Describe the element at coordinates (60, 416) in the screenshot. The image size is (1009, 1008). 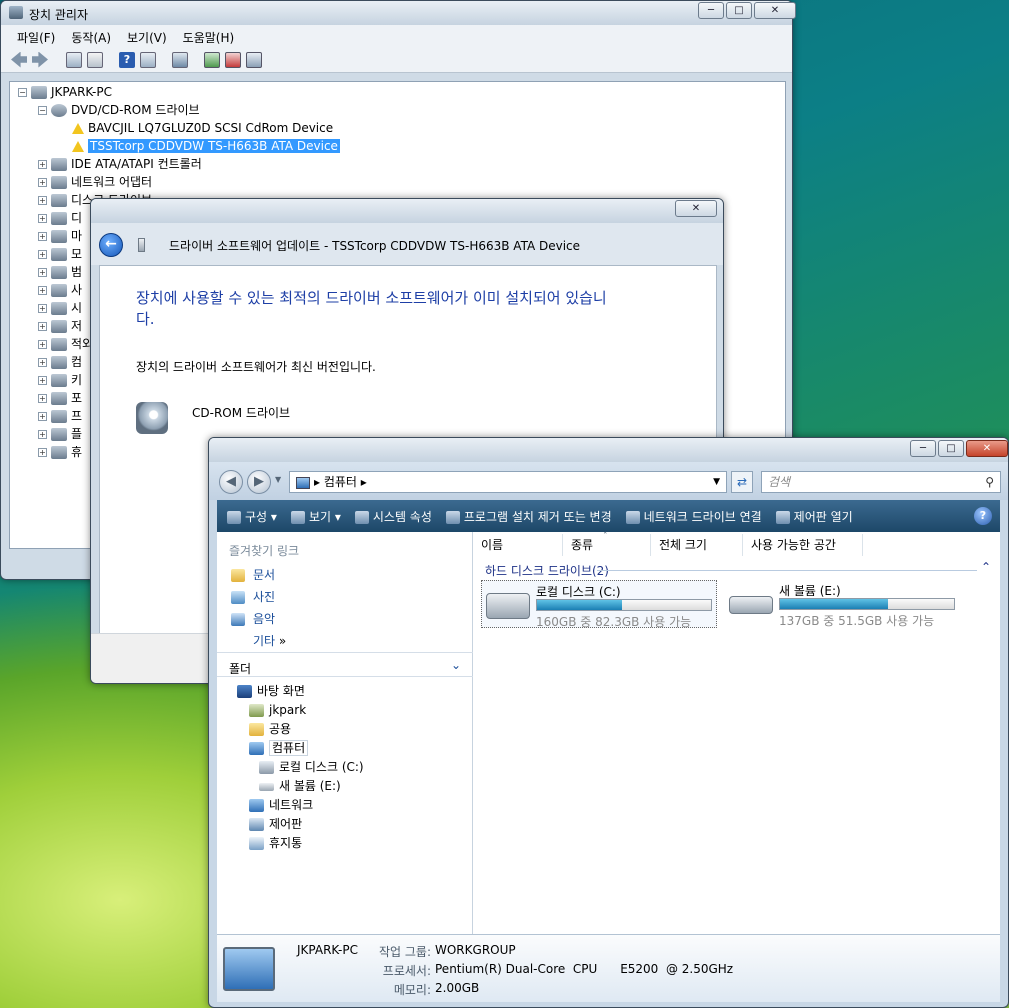
I see `tree-node: + 프` at that location.